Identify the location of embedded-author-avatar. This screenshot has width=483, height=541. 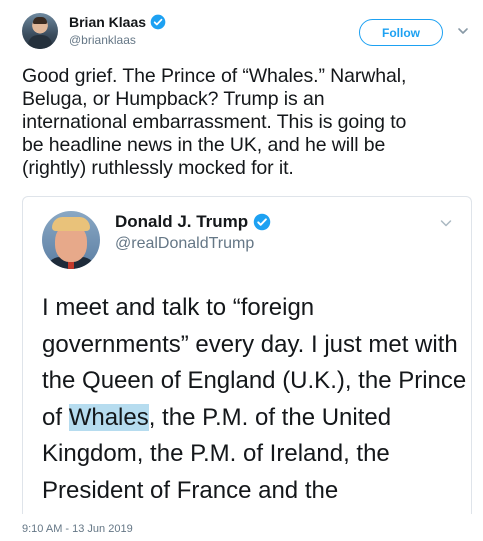
(71, 240).